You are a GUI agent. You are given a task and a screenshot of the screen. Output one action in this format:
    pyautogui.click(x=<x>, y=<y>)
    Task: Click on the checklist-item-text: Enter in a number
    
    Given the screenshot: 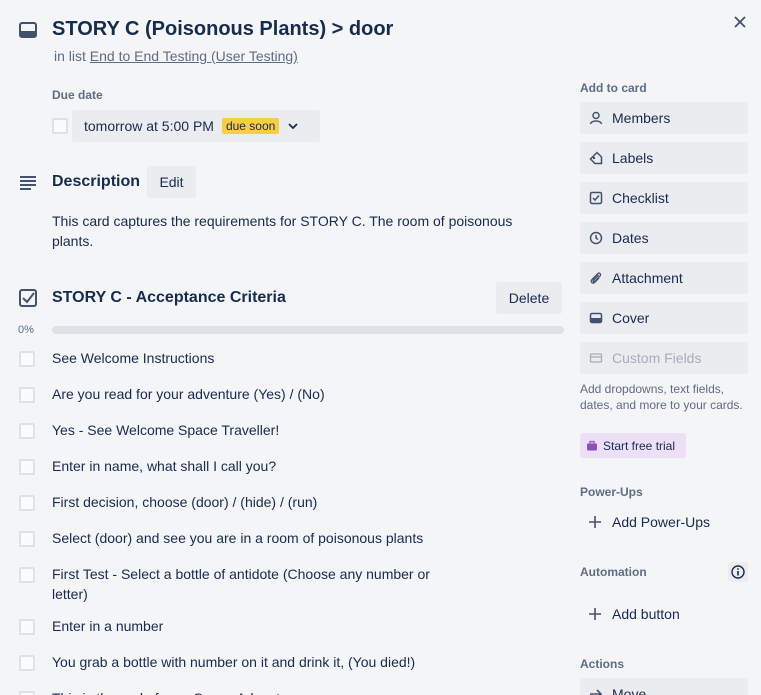 What is the action you would take?
    pyautogui.click(x=257, y=626)
    